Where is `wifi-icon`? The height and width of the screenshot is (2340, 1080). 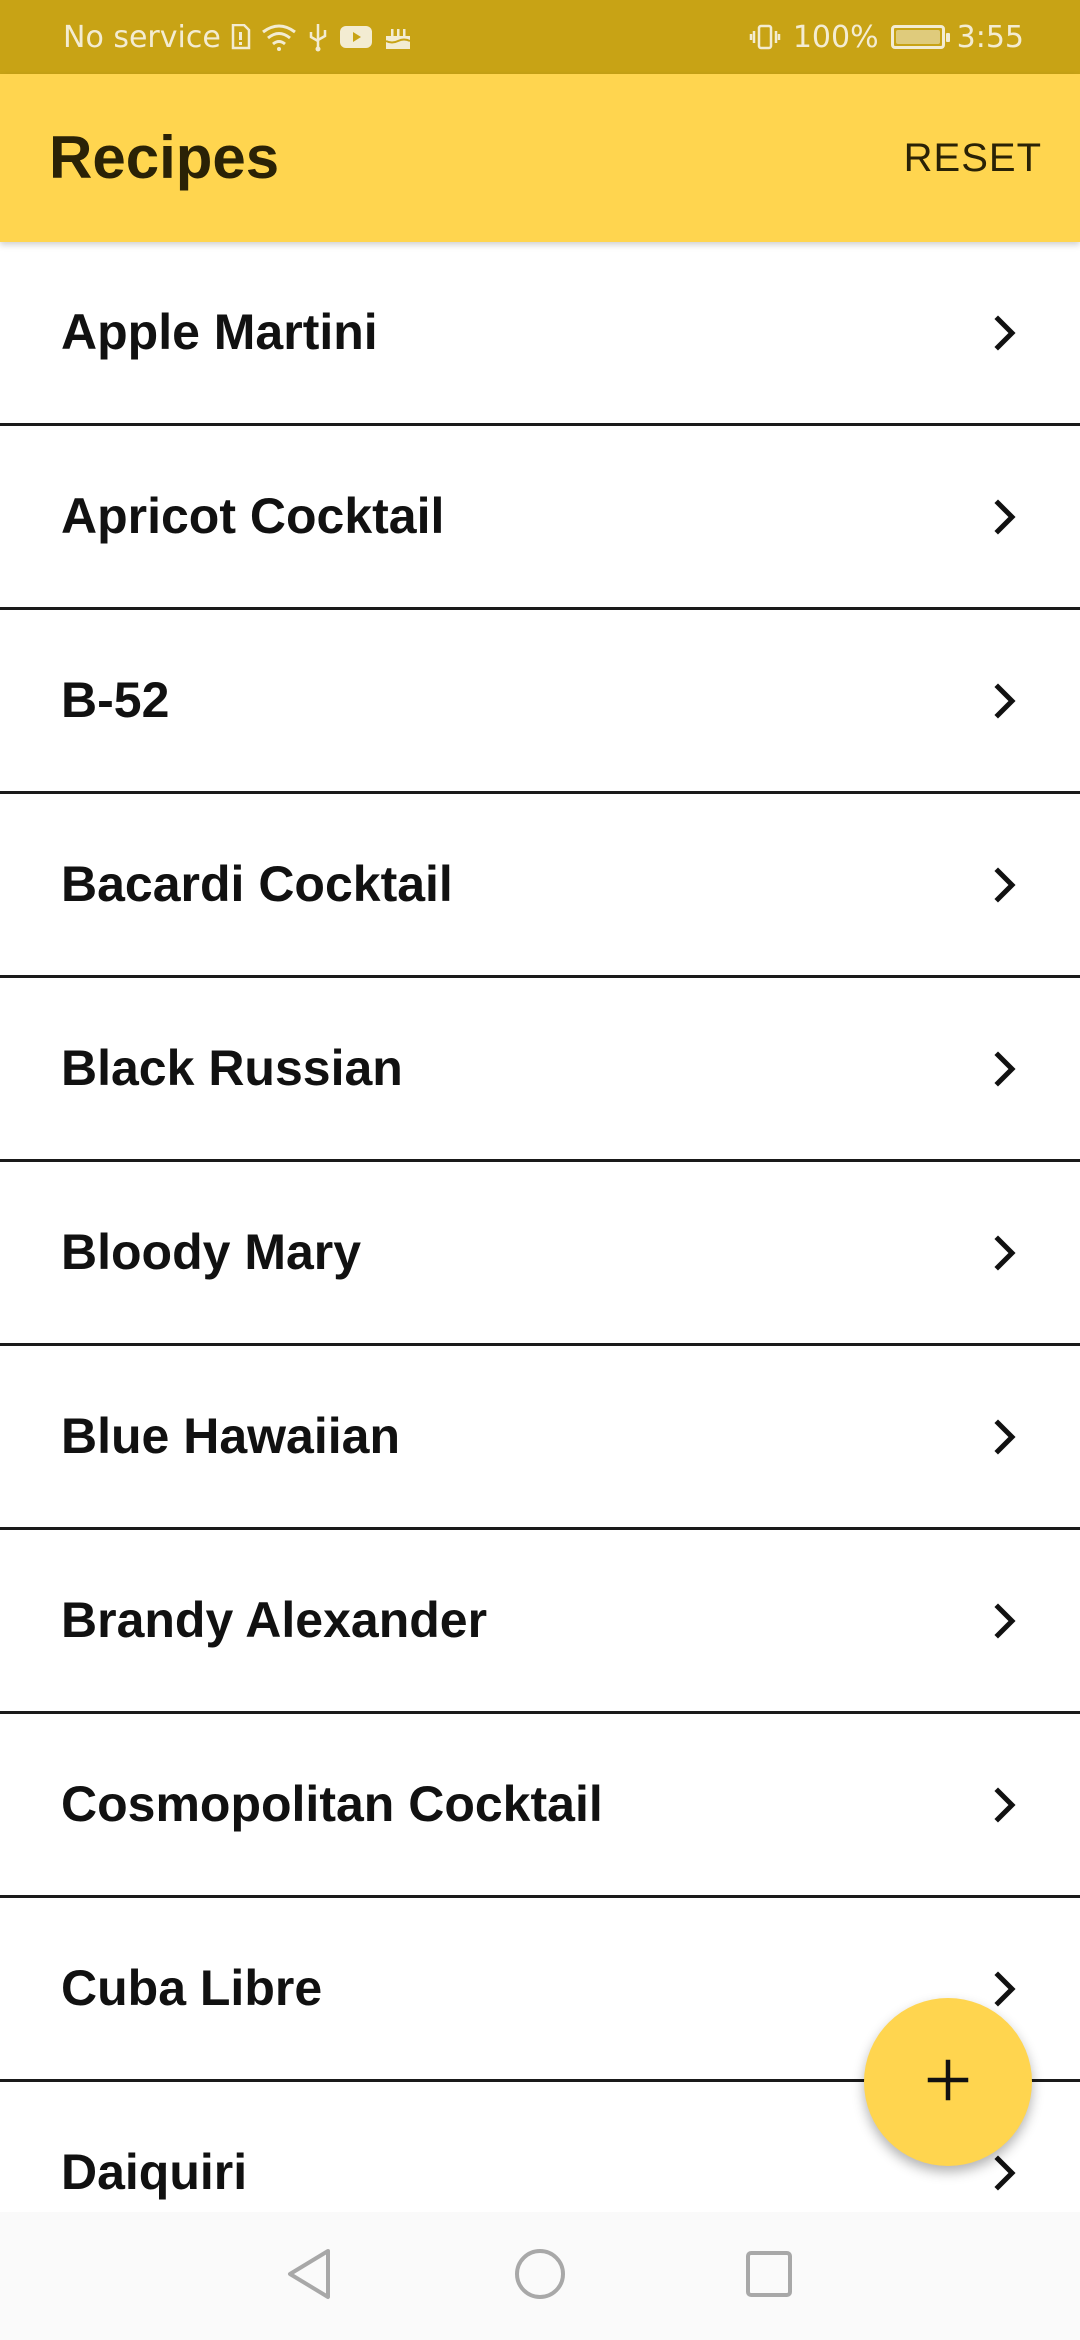
wifi-icon is located at coordinates (279, 37).